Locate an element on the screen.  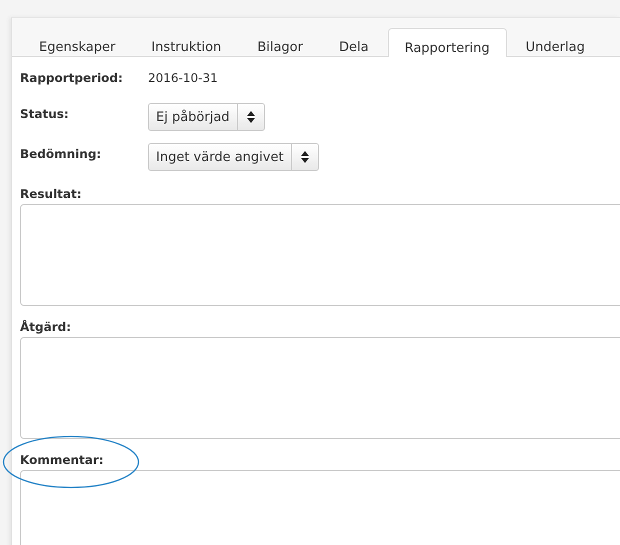
field-label: Åtgärd: is located at coordinates (46, 327).